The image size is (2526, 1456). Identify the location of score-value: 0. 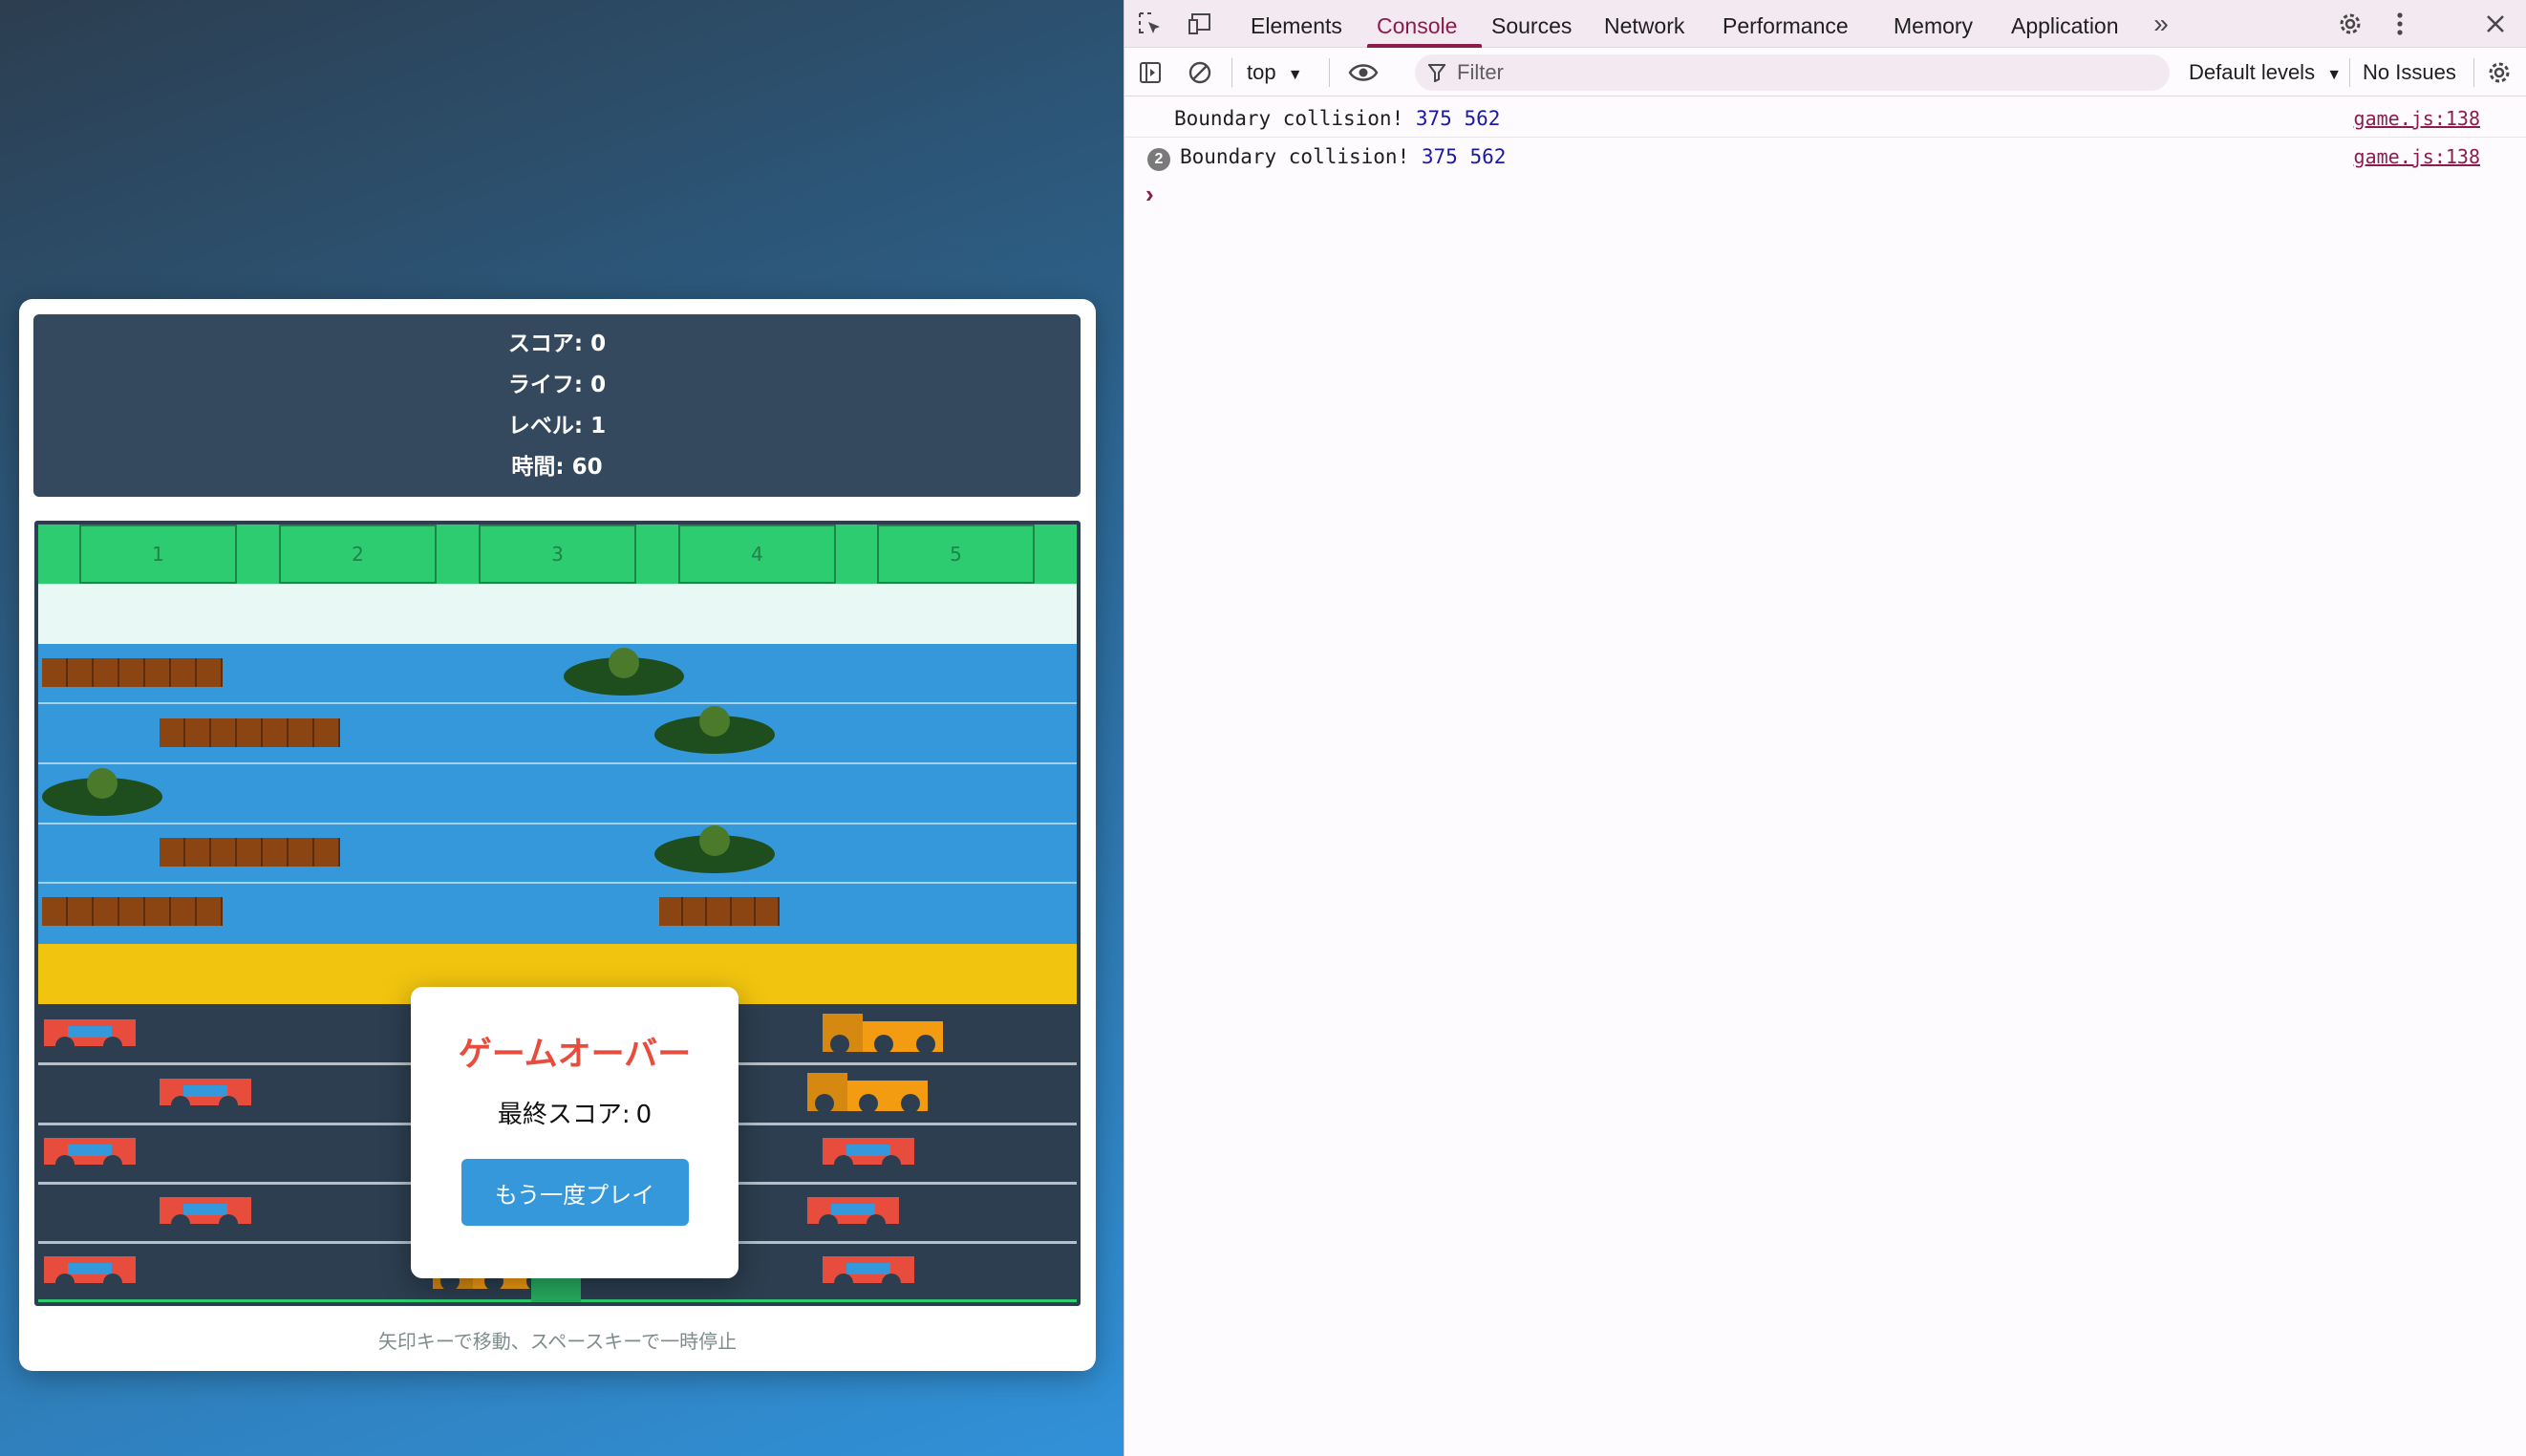
(598, 344).